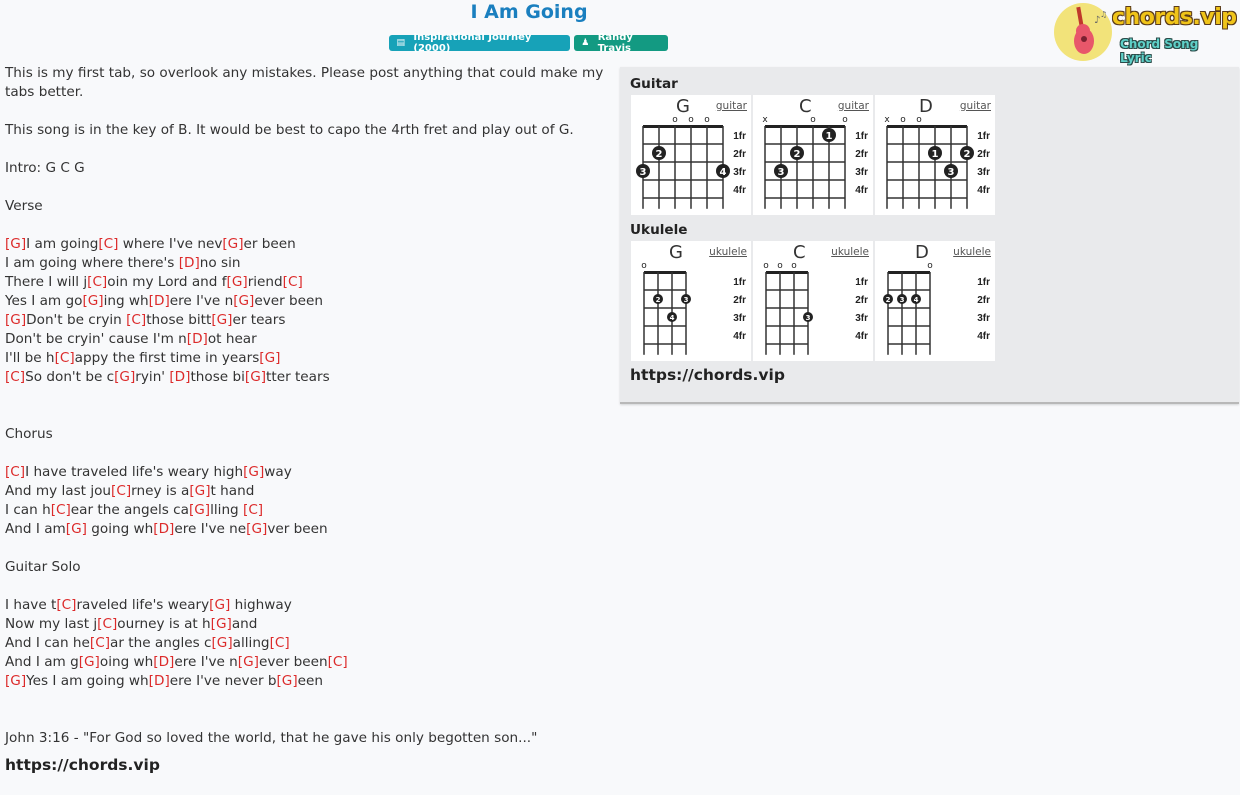 Image resolution: width=1240 pixels, height=795 pixels. I want to click on lyric-text: ar the angles c, so click(161, 643).